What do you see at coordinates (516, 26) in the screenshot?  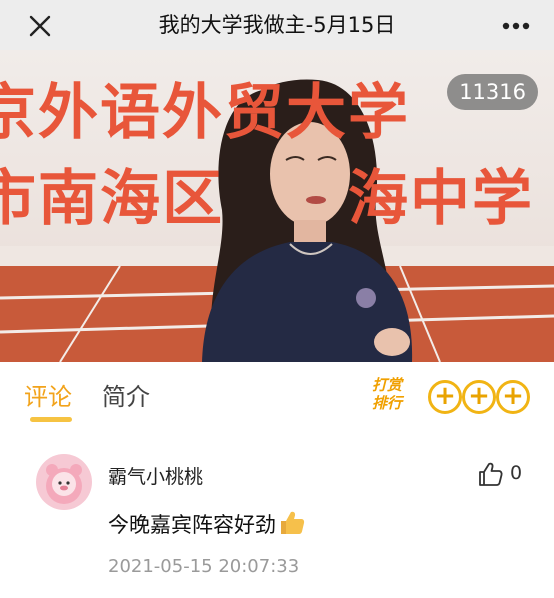 I see `more-dots-icon` at bounding box center [516, 26].